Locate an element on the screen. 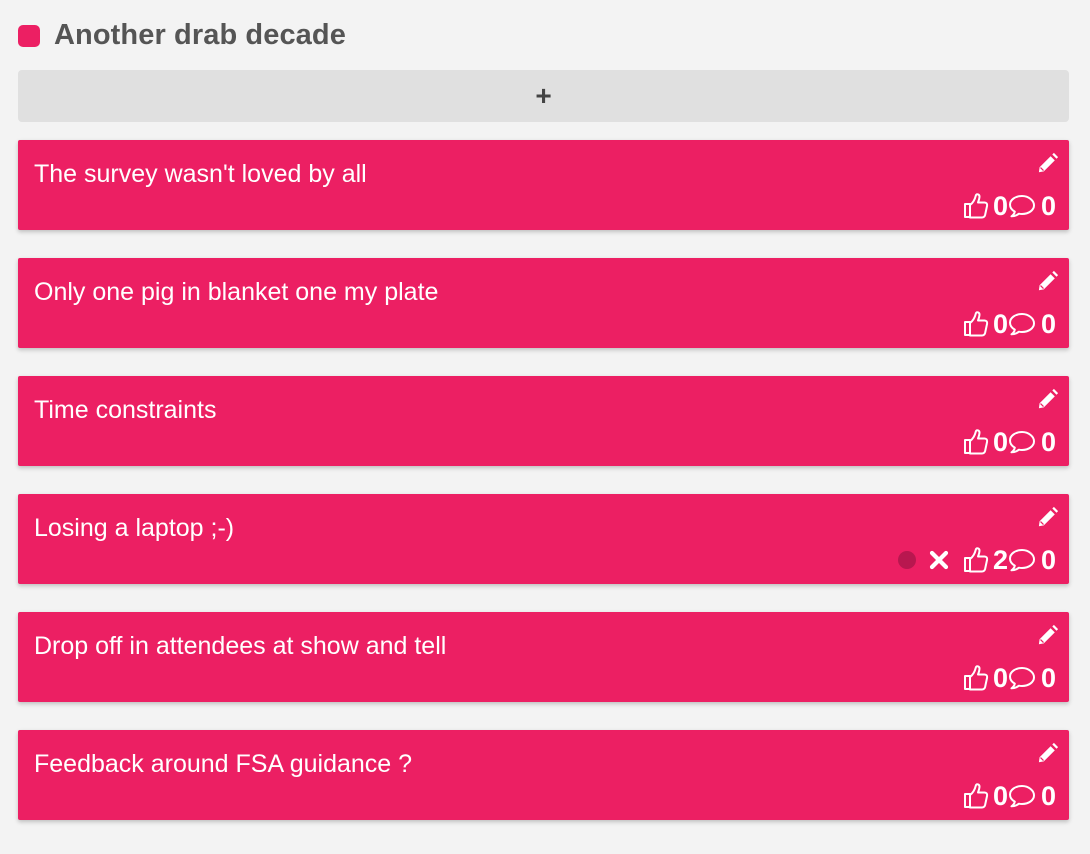 The height and width of the screenshot is (854, 1090). retro-card: Drop off in attendees at show and tell 0 0 is located at coordinates (543, 657).